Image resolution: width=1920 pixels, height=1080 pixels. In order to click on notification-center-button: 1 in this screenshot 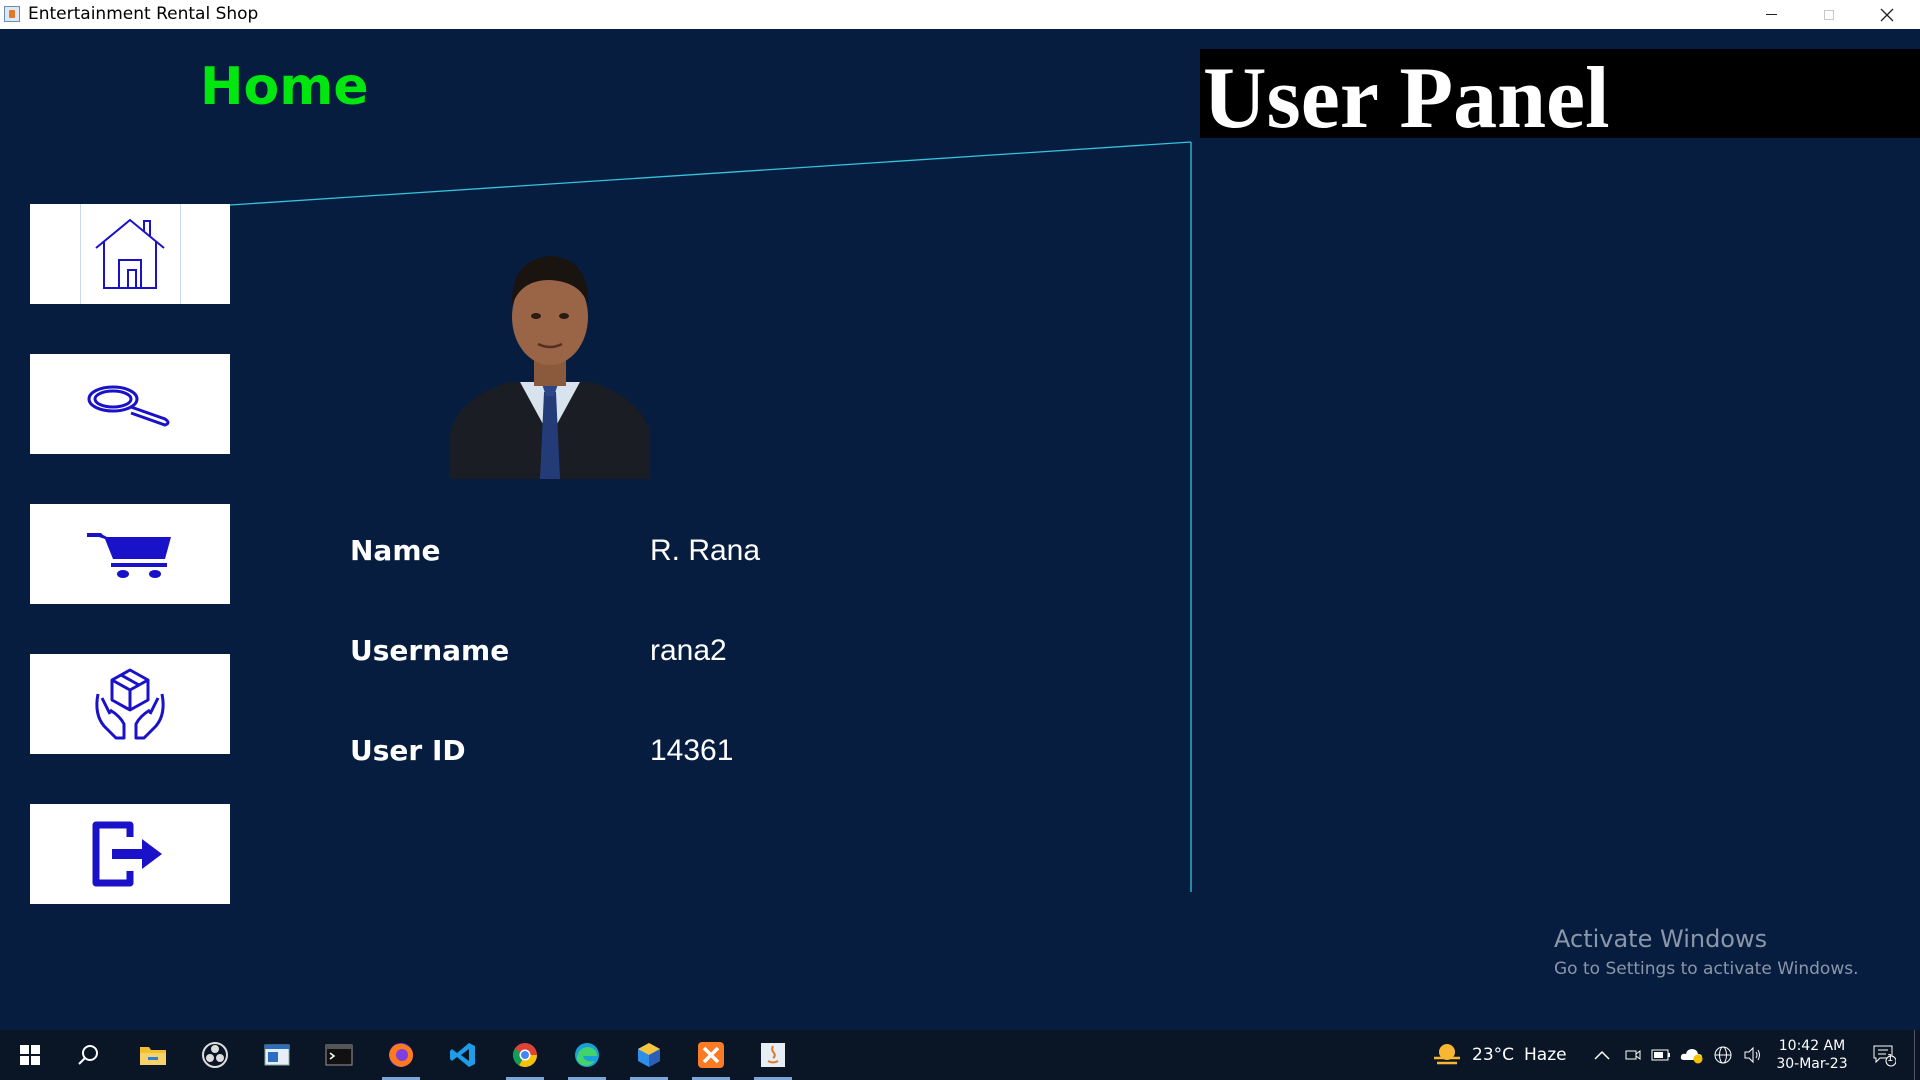, I will do `click(1884, 1055)`.